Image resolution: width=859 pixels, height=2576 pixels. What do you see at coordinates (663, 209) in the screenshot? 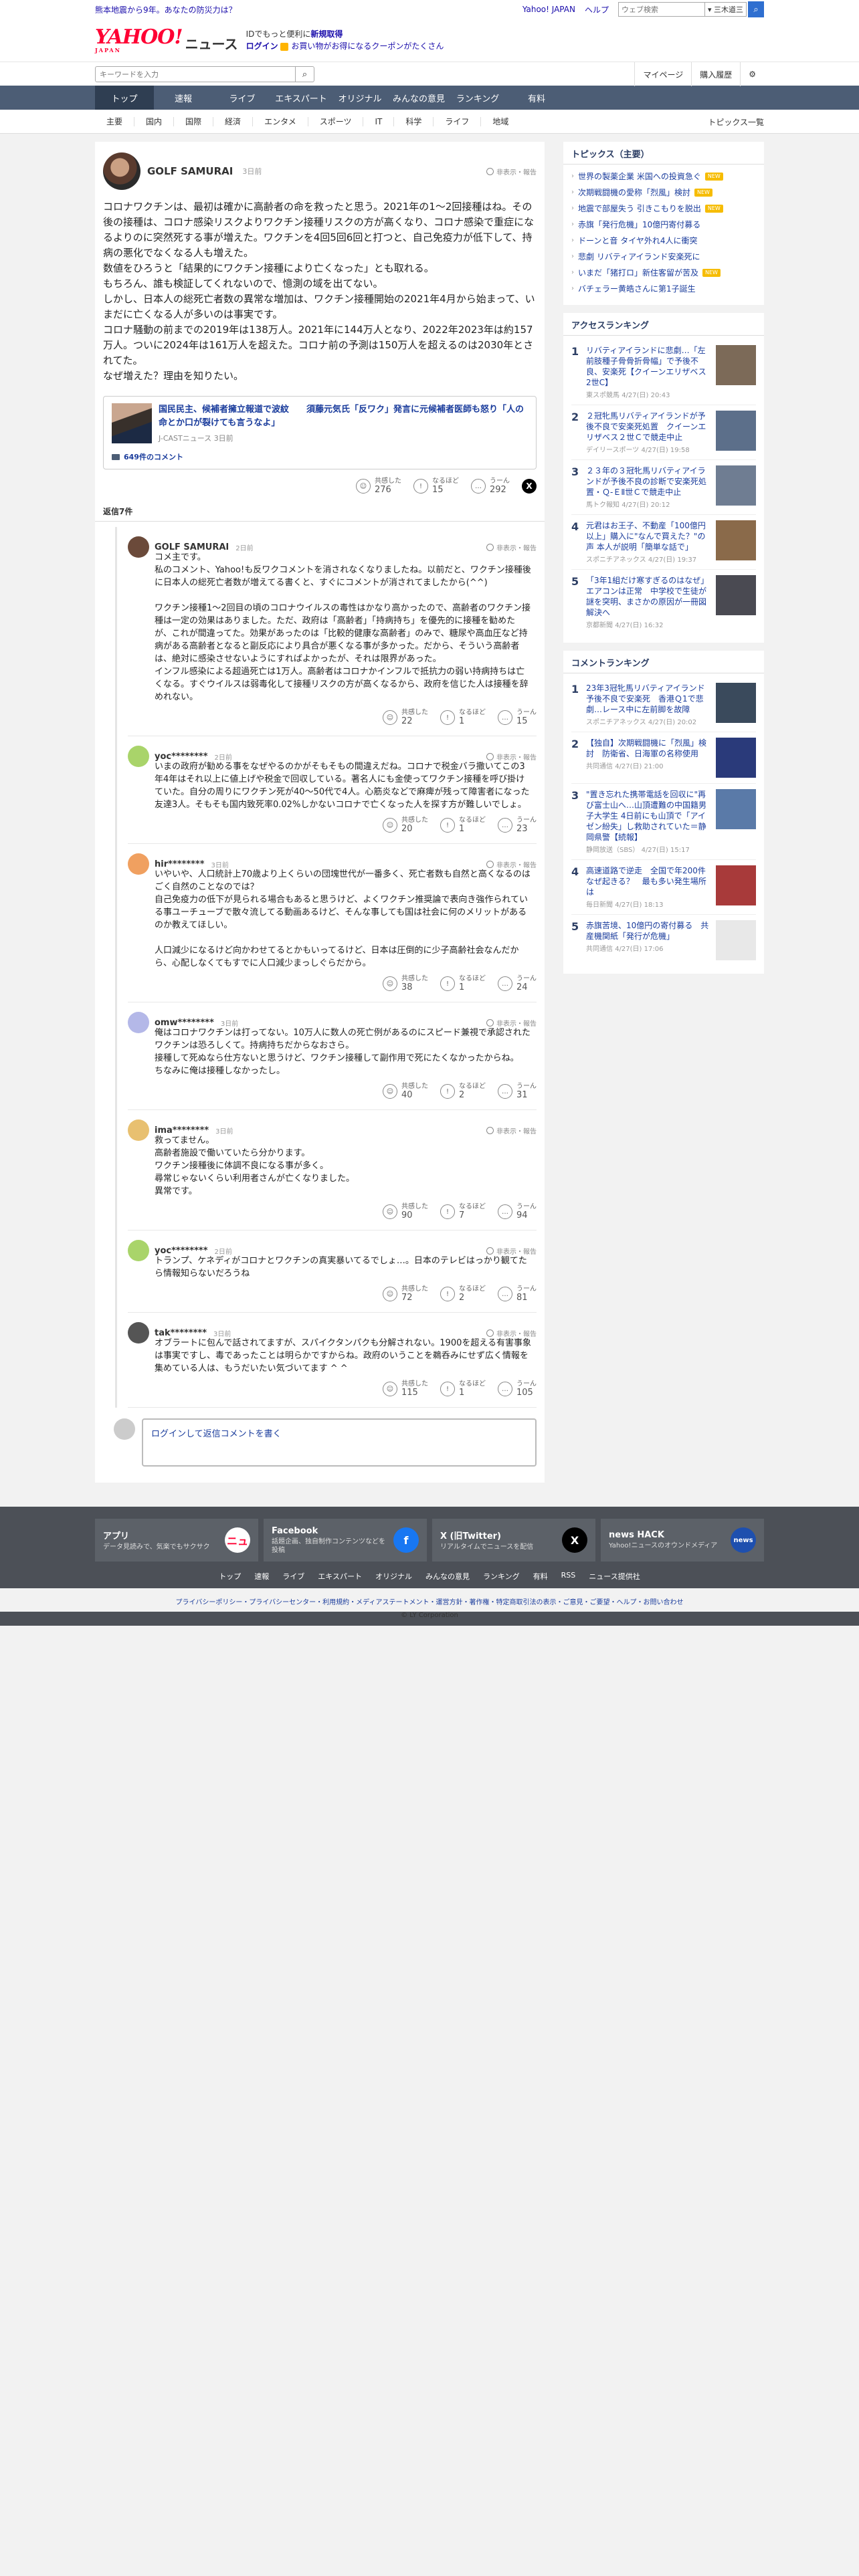
I see `topic-link: › 地震で部屋失う 引きこもりを脱出 NEW` at bounding box center [663, 209].